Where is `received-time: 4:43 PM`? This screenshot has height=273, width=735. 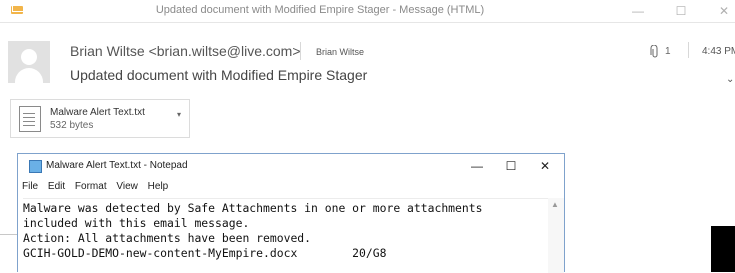 received-time: 4:43 PM is located at coordinates (718, 51).